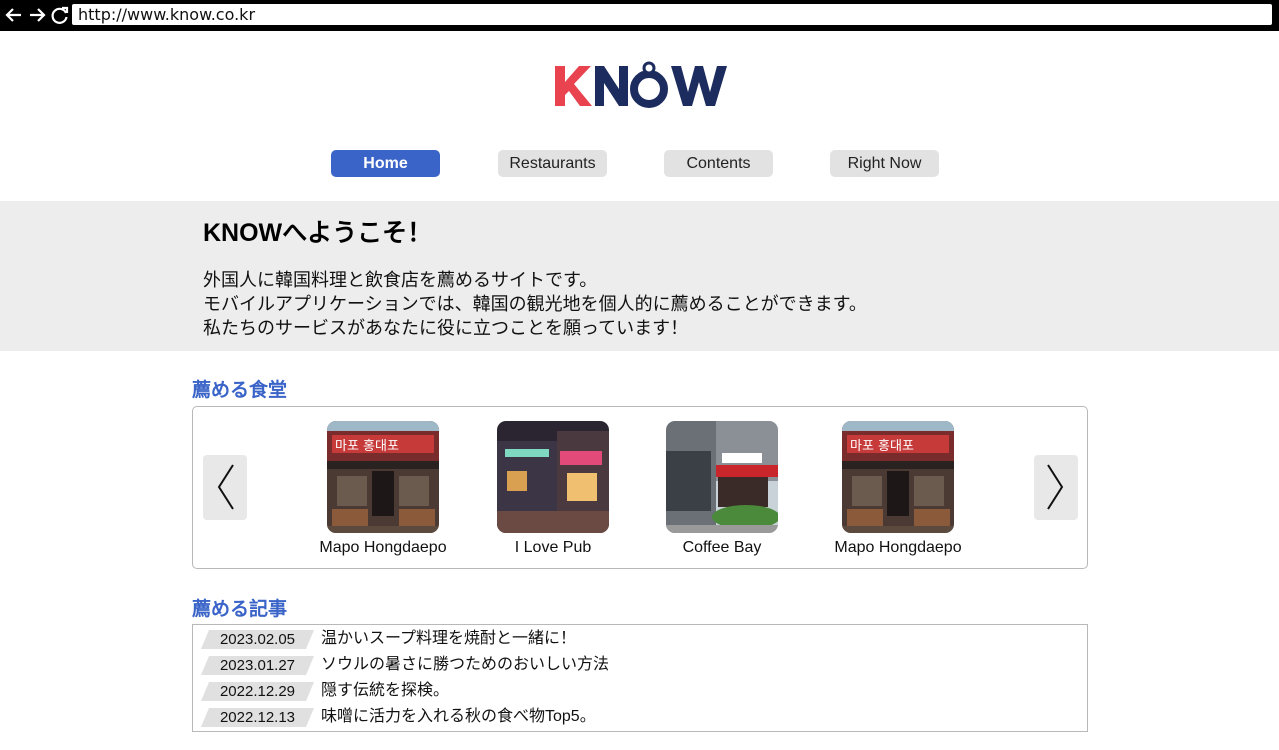  What do you see at coordinates (446, 328) in the screenshot?
I see `welcome-text-line: 私たちのサービスがあなたに役に立つことを願っています！` at bounding box center [446, 328].